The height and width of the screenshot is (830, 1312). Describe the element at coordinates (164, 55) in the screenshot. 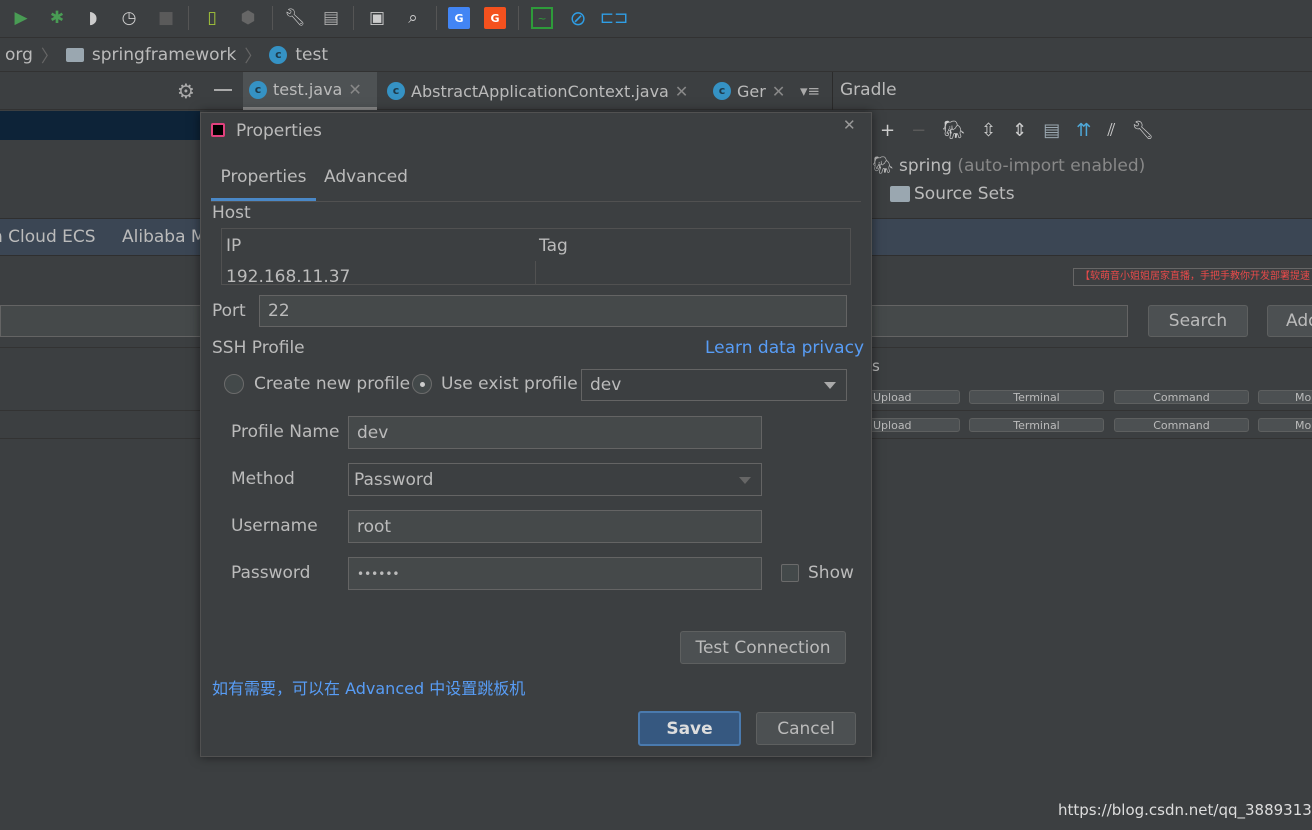

I see `breadcrumb-item: springframework` at that location.